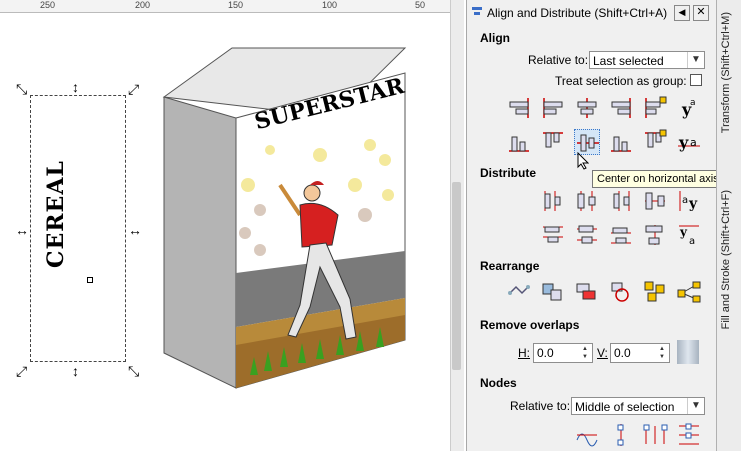 The width and height of the screenshot is (741, 451). Describe the element at coordinates (524, 353) in the screenshot. I see `horizontal-gap-label: H:` at that location.